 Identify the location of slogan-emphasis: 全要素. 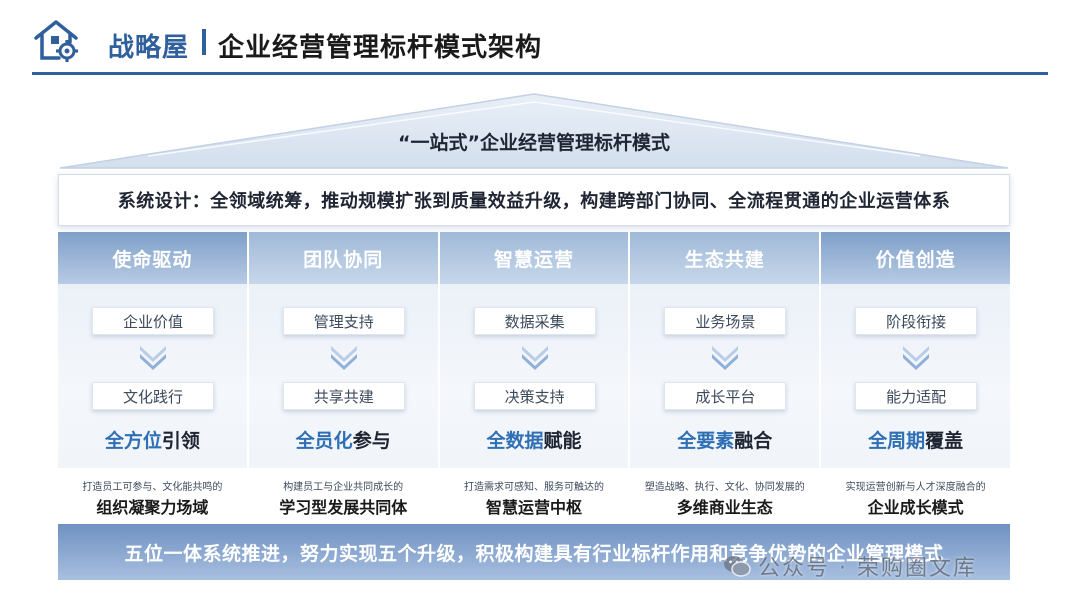
(706, 441).